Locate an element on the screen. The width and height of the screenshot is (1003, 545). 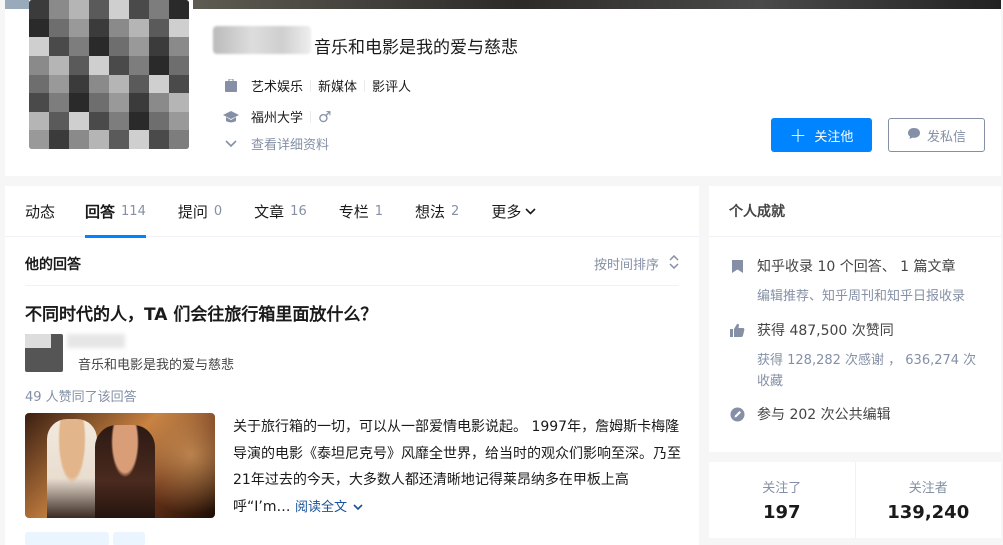
tab-activity: 动态 is located at coordinates (40, 211).